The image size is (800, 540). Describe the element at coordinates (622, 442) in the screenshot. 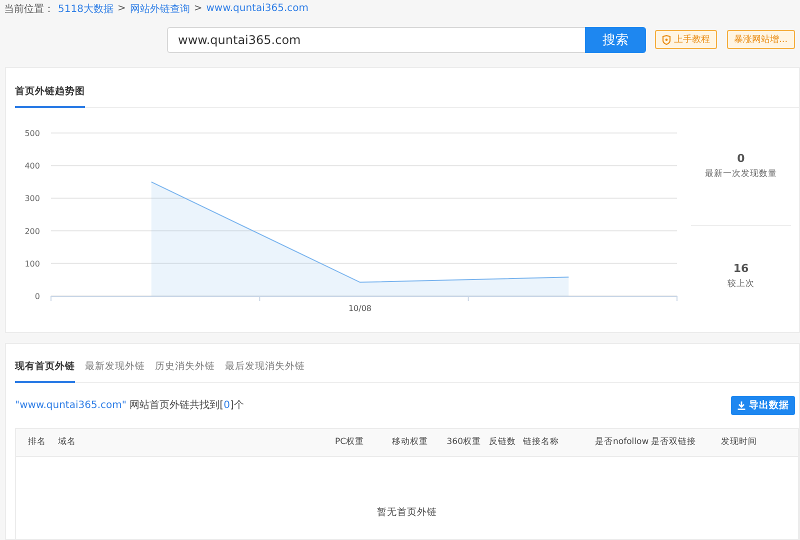

I see `column-header: 是否nofollow` at that location.